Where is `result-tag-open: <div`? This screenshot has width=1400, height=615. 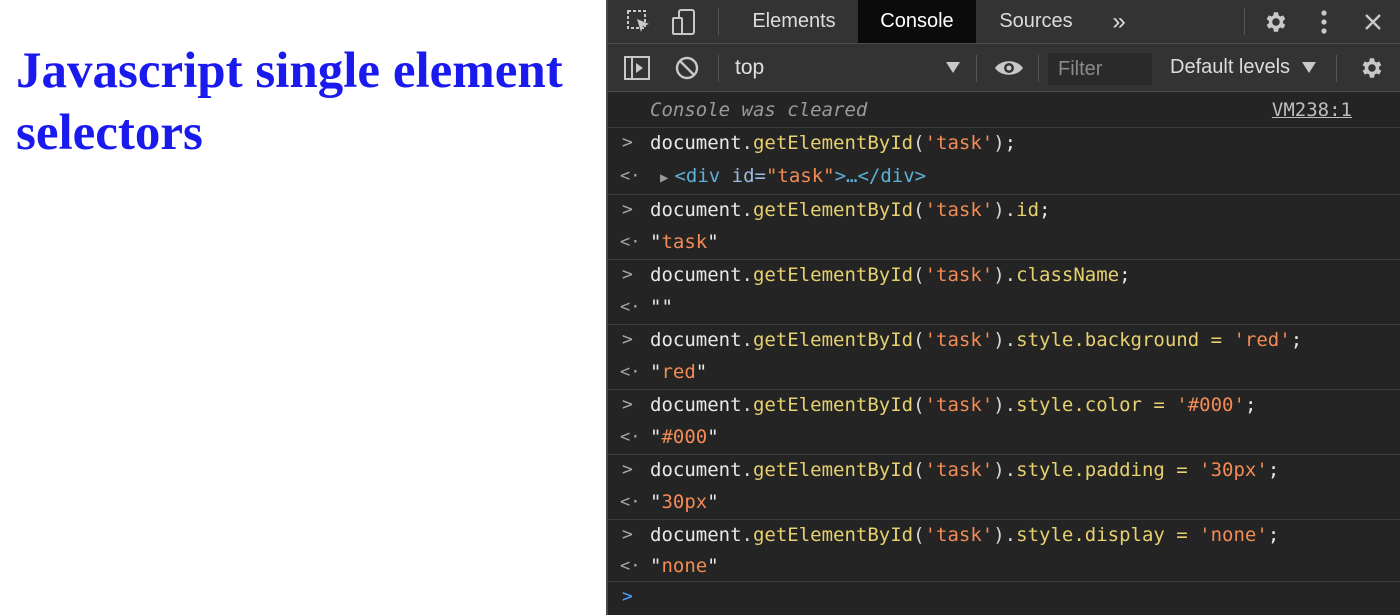
result-tag-open: <div is located at coordinates (697, 176).